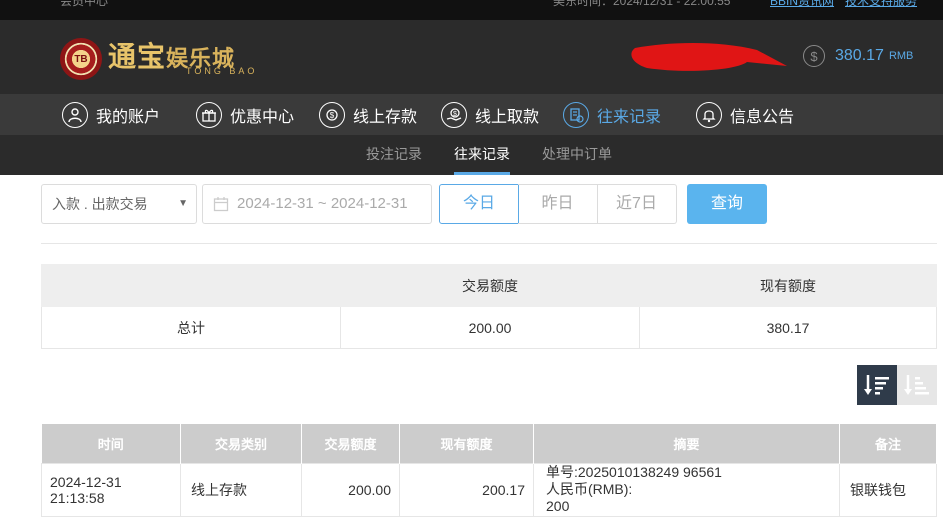 The image size is (943, 526). Describe the element at coordinates (385, 117) in the screenshot. I see `nav-label: 线上存款` at that location.